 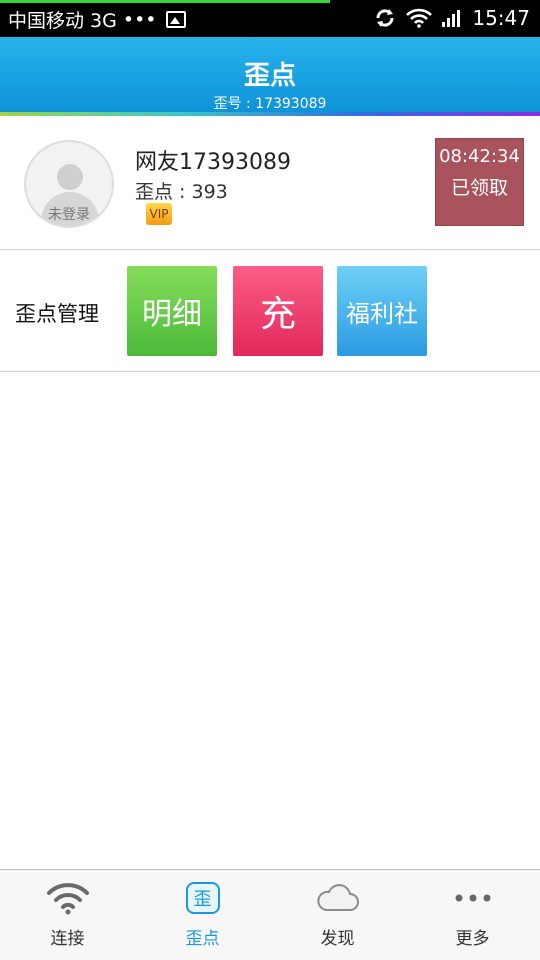 What do you see at coordinates (165, 1) in the screenshot?
I see `load-progress-bar` at bounding box center [165, 1].